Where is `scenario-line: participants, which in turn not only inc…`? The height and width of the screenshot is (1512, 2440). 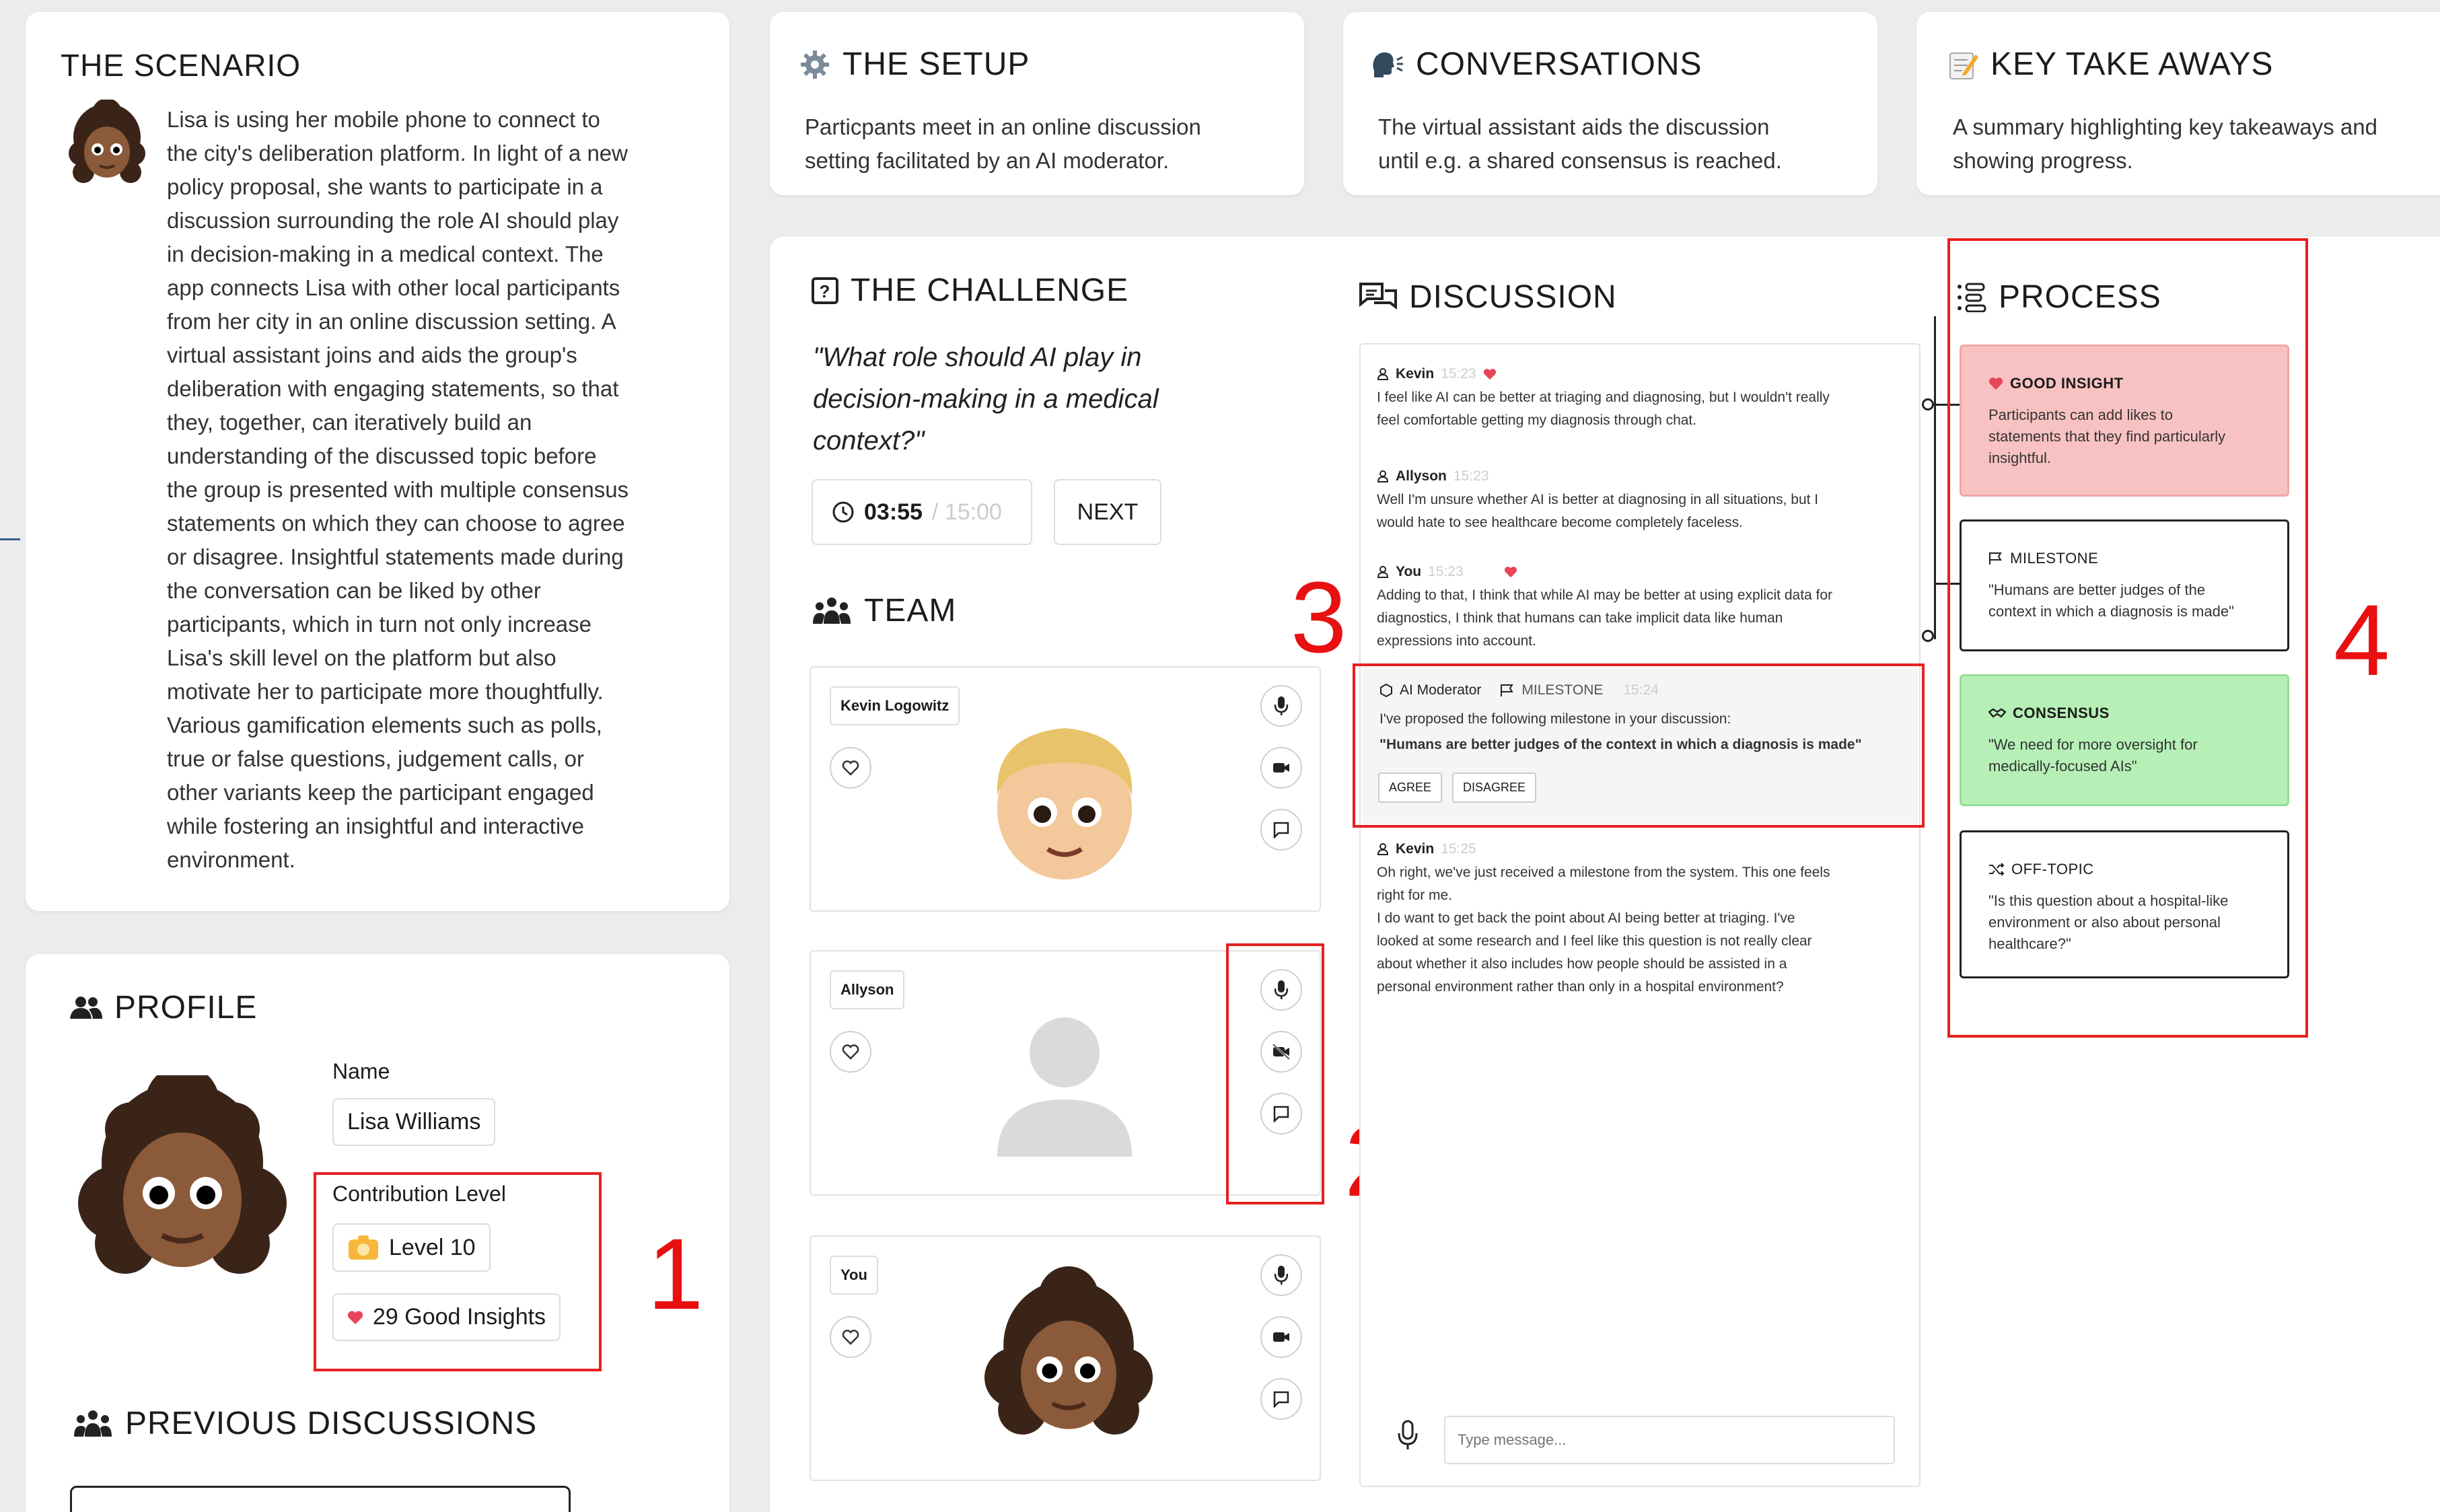 scenario-line: participants, which in turn not only inc… is located at coordinates (379, 624).